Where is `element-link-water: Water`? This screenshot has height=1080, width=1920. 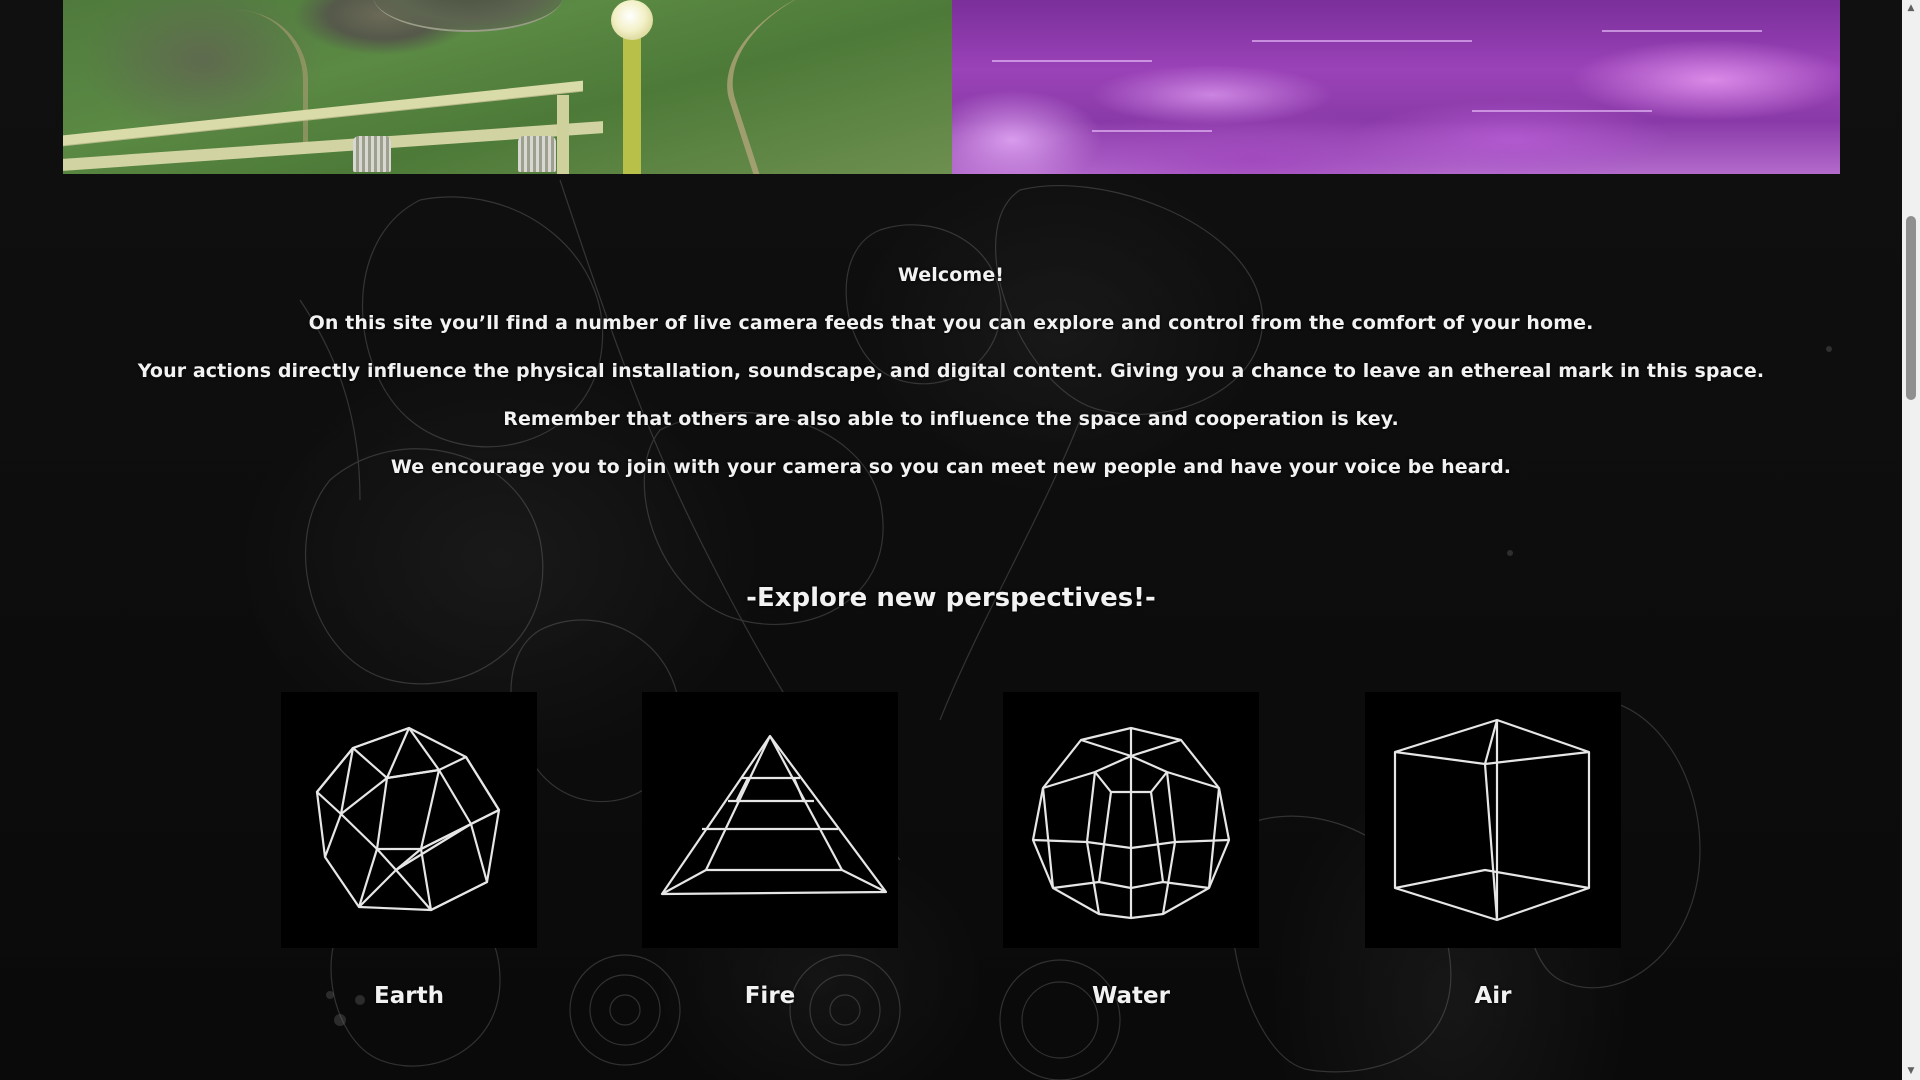
element-link-water: Water is located at coordinates (1131, 850).